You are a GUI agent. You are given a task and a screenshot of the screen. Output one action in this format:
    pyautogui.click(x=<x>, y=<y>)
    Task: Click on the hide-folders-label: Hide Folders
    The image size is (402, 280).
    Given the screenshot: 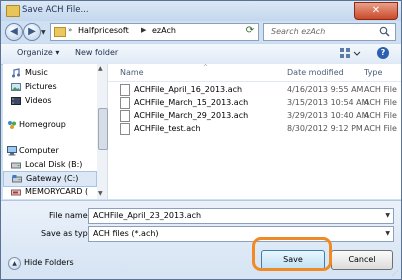 What is the action you would take?
    pyautogui.click(x=49, y=262)
    